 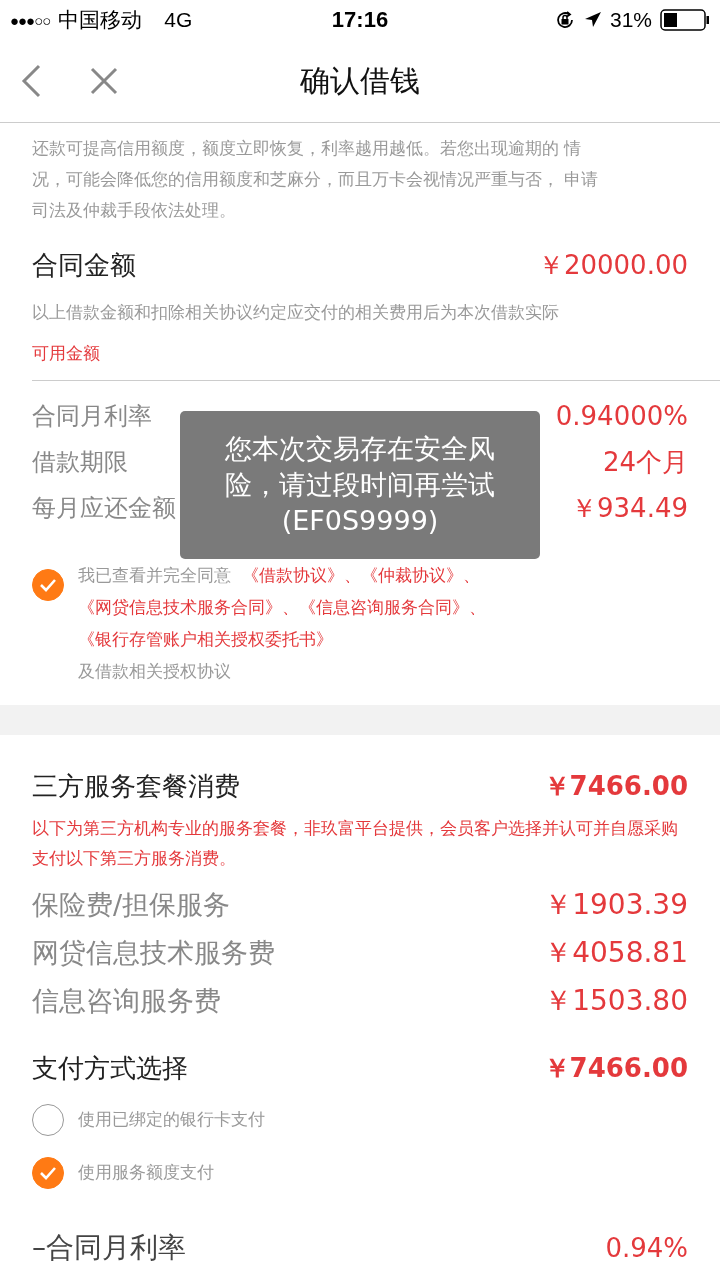 I want to click on section-title: 三方服务套餐消费, so click(x=136, y=786).